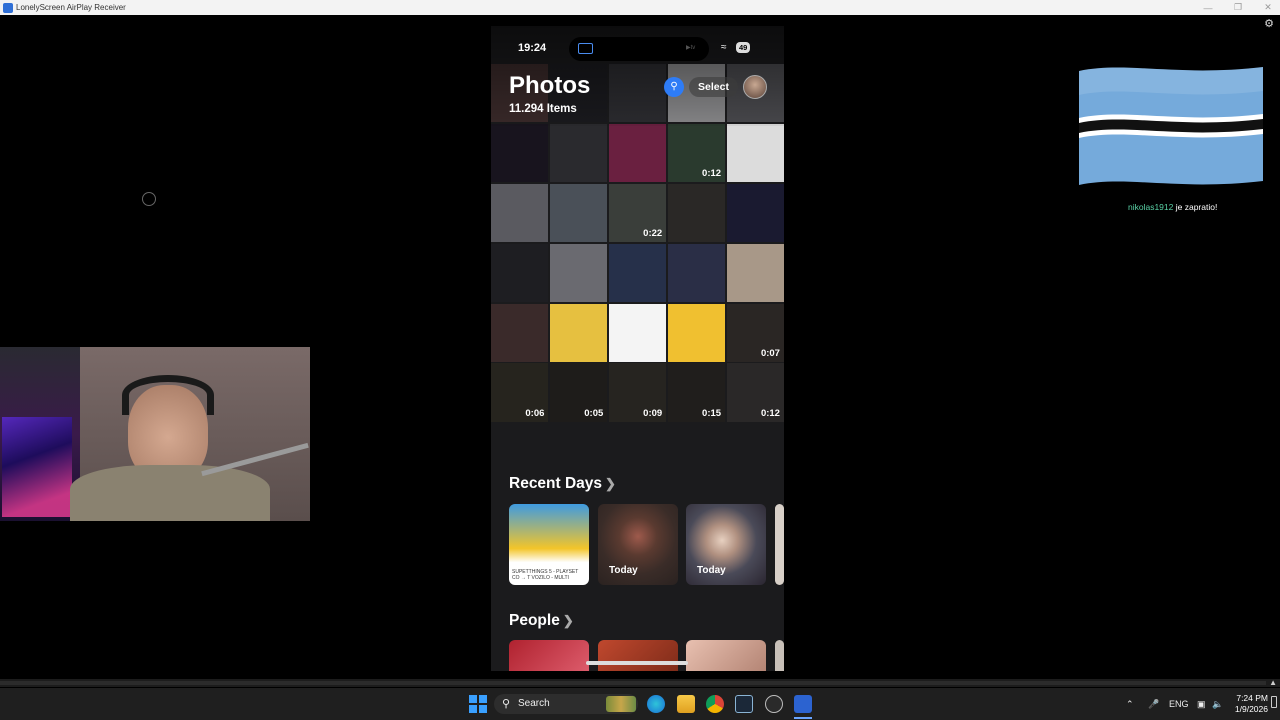  Describe the element at coordinates (1179, 704) in the screenshot. I see `language-indicator: ENG` at that location.